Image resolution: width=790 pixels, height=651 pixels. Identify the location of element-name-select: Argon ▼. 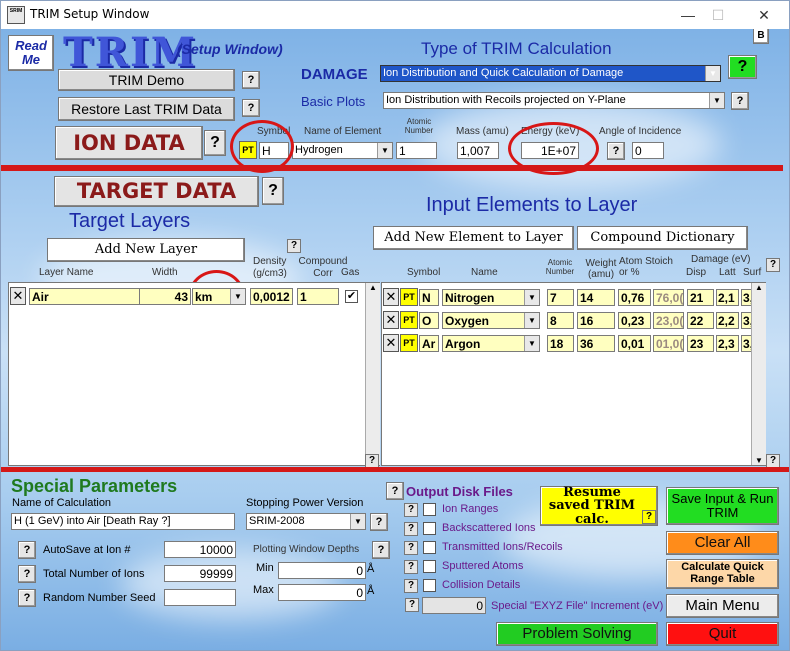
(491, 343).